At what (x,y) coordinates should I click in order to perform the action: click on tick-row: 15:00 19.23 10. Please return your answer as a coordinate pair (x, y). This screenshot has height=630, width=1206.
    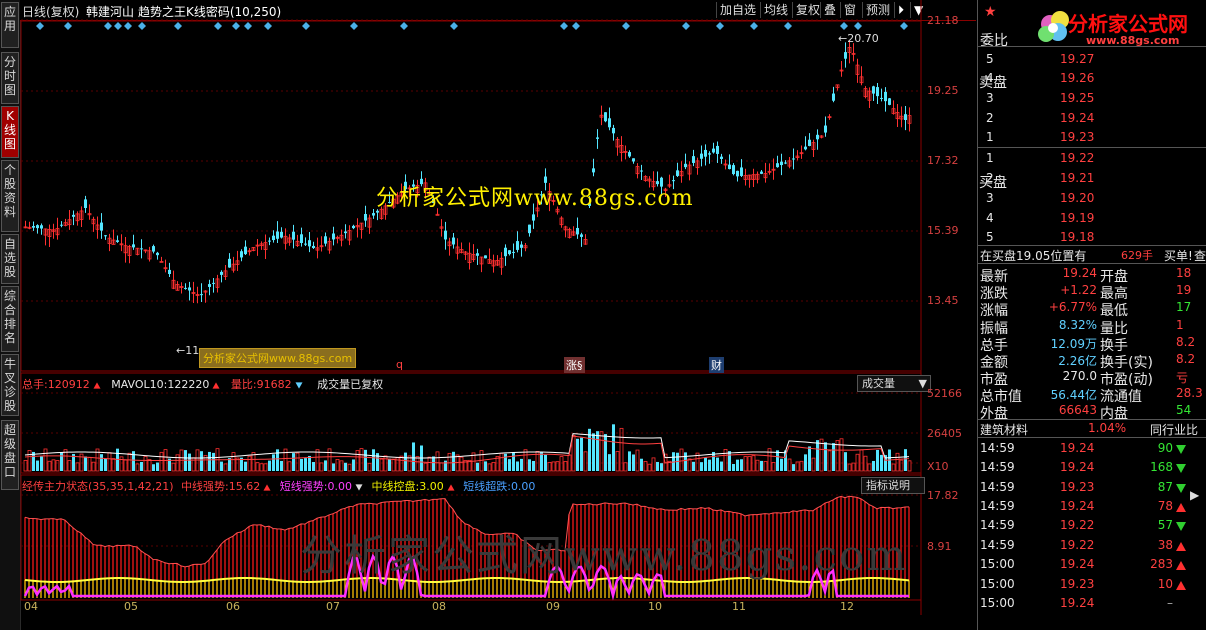
    Looking at the image, I should click on (1092, 585).